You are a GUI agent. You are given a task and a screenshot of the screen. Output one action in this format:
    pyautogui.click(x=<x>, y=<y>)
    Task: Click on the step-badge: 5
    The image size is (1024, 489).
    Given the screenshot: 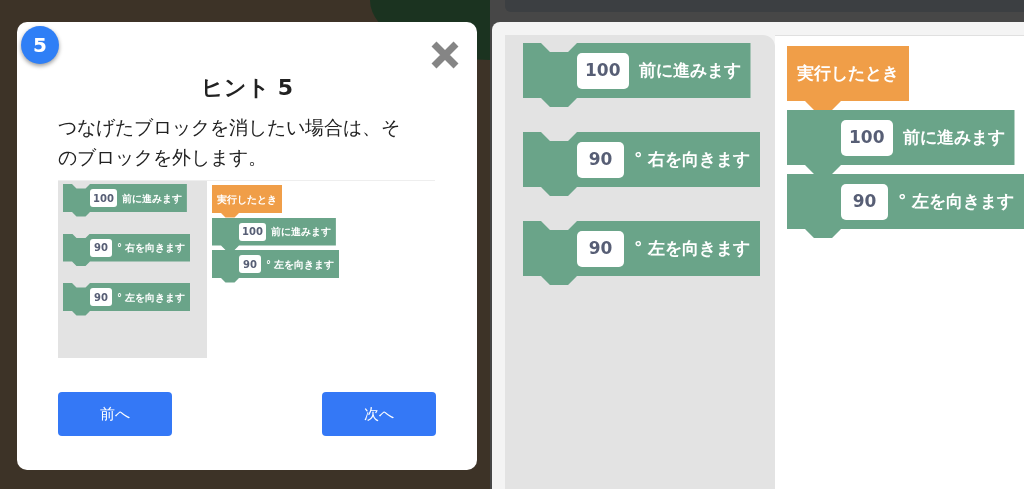 What is the action you would take?
    pyautogui.click(x=40, y=45)
    